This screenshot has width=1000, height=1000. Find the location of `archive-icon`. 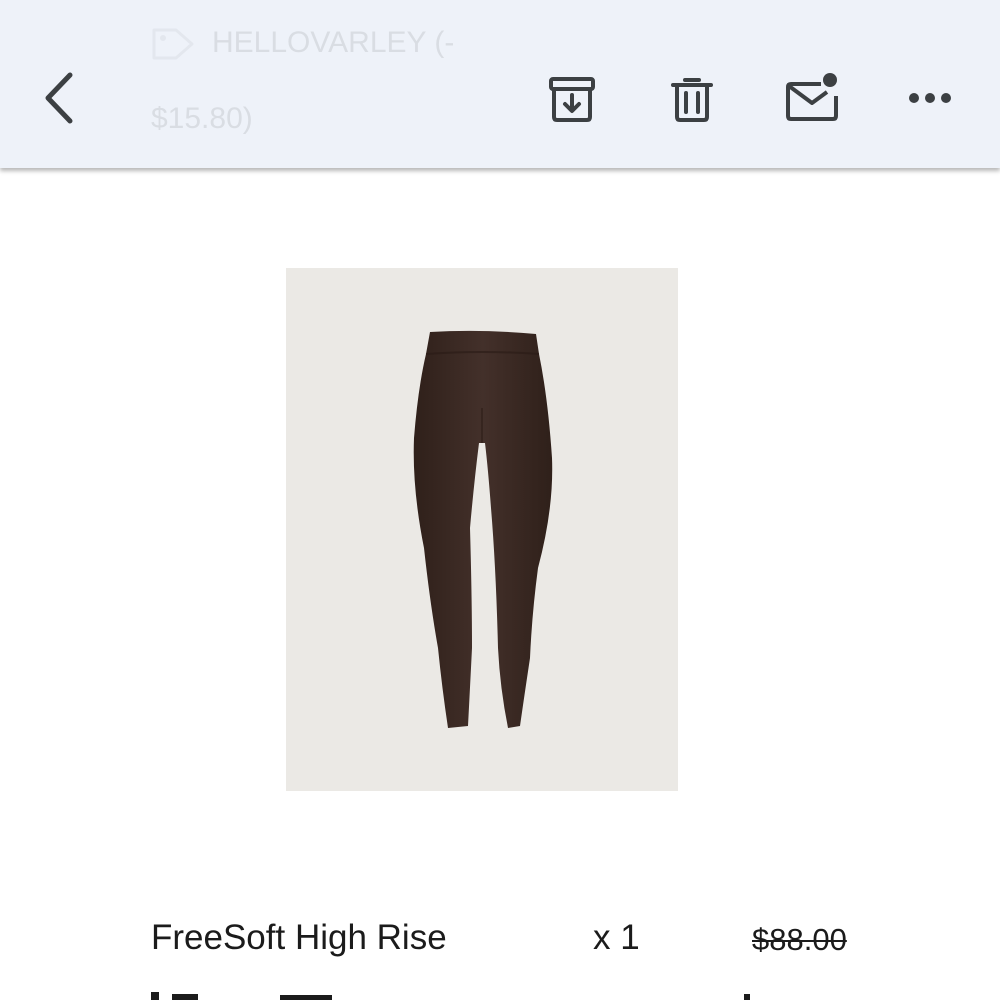

archive-icon is located at coordinates (572, 99).